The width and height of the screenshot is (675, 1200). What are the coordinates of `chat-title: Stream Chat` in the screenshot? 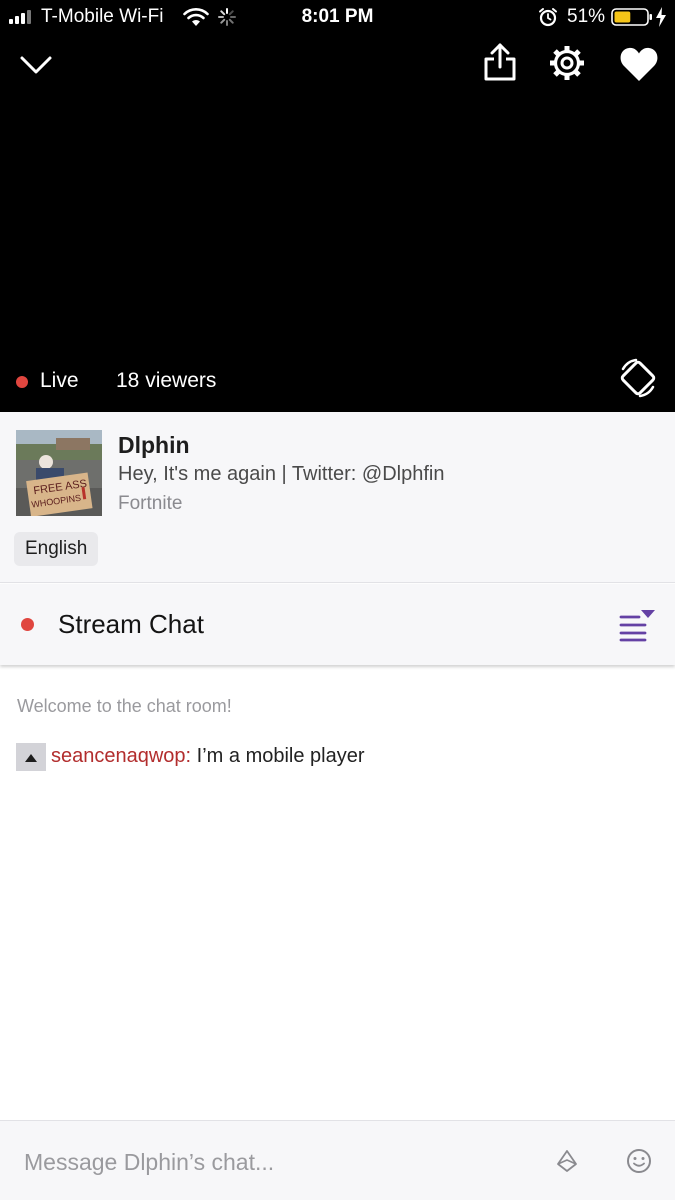 It's located at (131, 624).